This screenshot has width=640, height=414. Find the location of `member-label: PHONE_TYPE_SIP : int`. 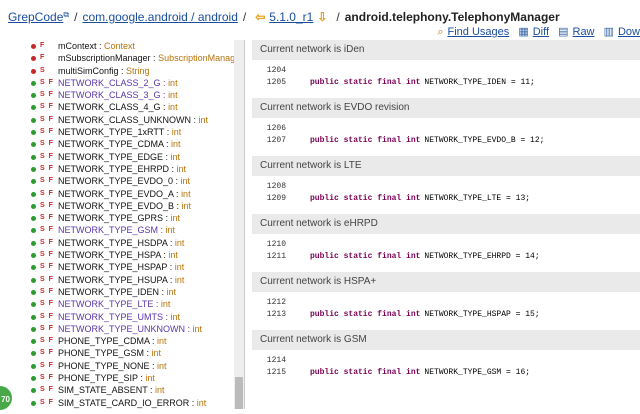

member-label: PHONE_TYPE_SIP : int is located at coordinates (106, 378).